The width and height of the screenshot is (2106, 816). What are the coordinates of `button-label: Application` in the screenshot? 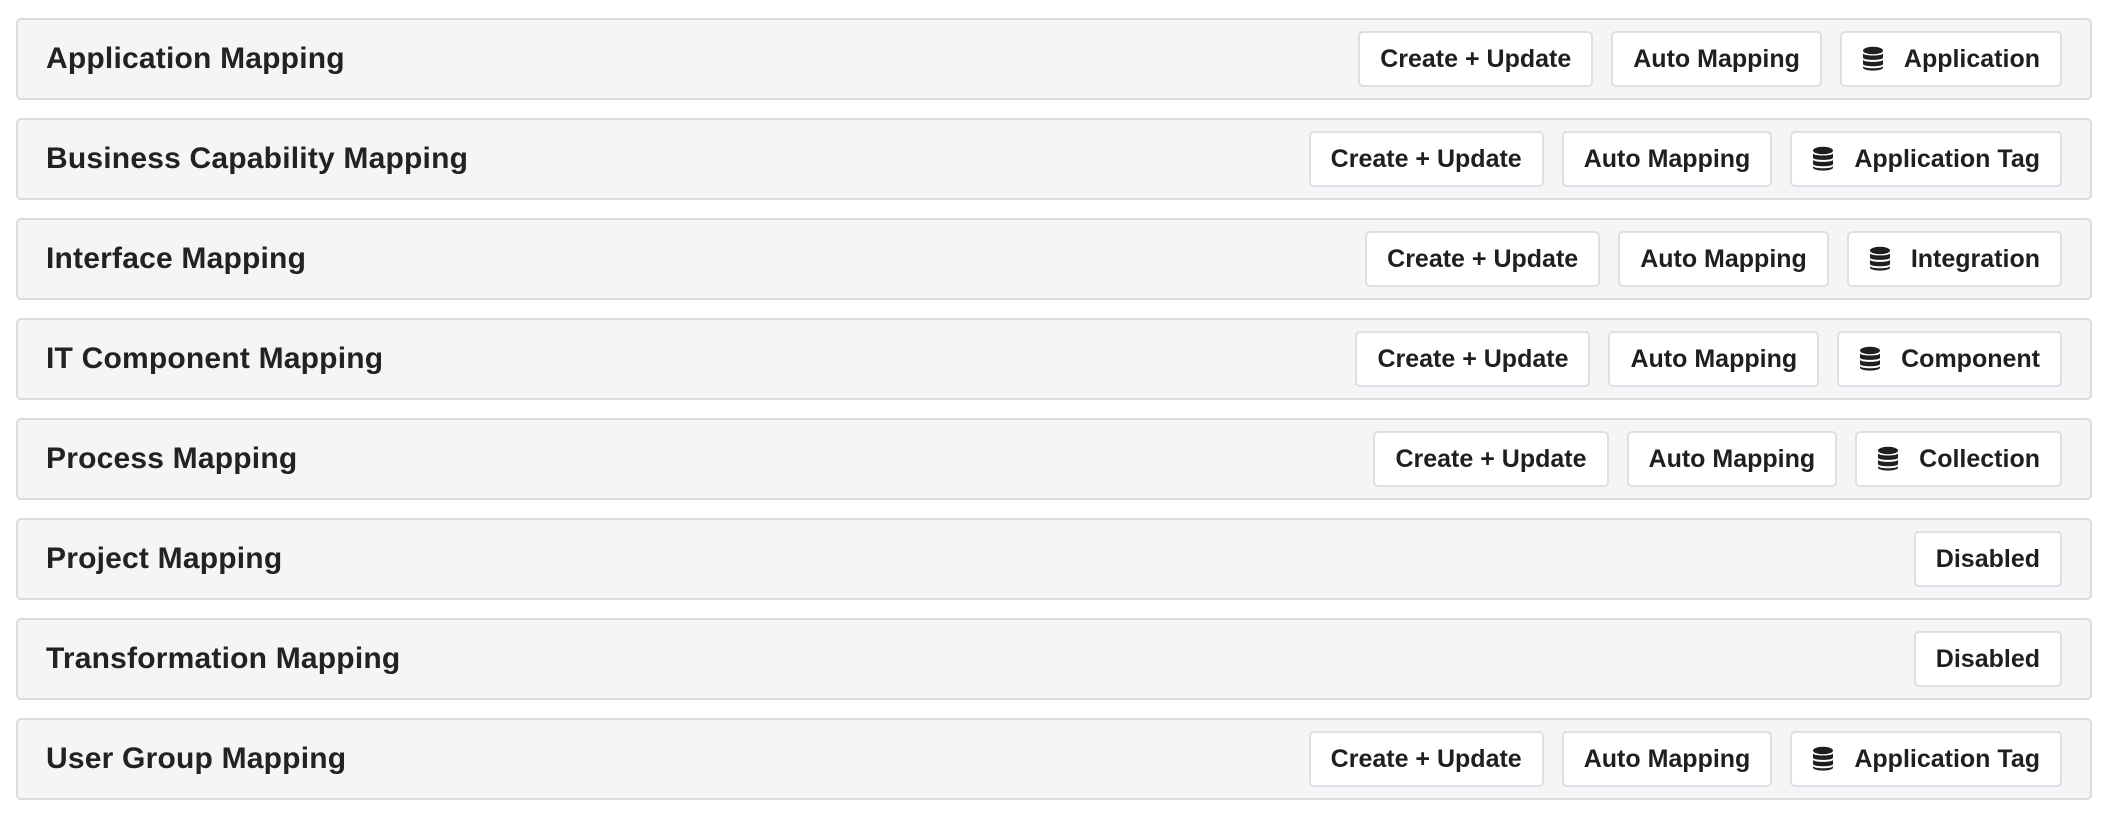 It's located at (1971, 58).